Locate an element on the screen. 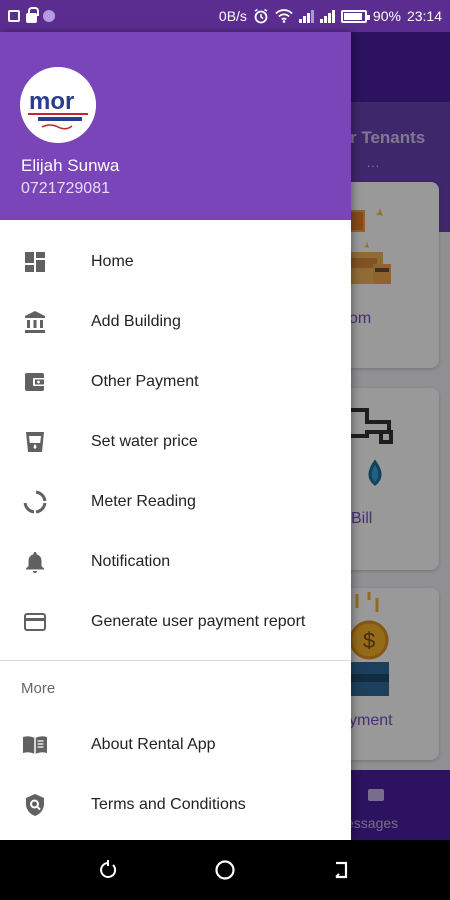  menu-label: Set water price is located at coordinates (144, 441).